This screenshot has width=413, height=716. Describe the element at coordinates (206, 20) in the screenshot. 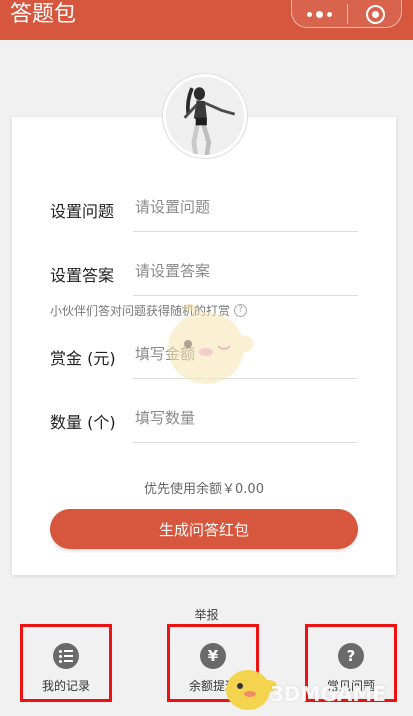

I see `app-header: 答题包` at that location.